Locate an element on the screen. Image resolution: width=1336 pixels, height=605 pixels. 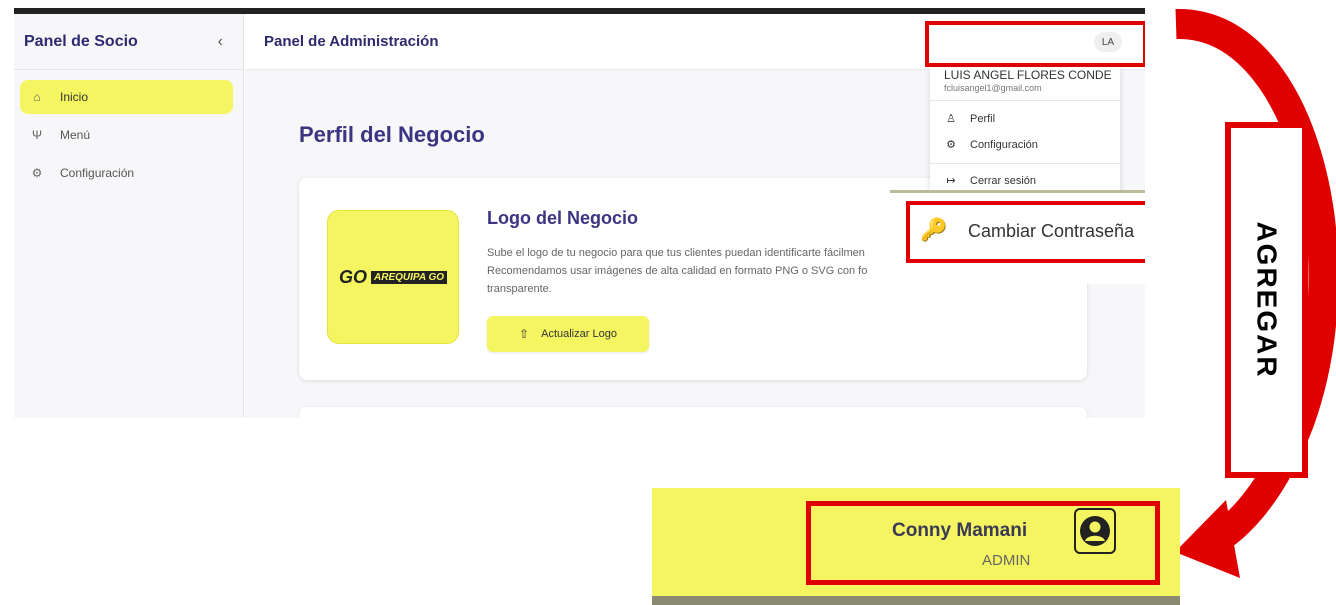
bottom-strip is located at coordinates (916, 600).